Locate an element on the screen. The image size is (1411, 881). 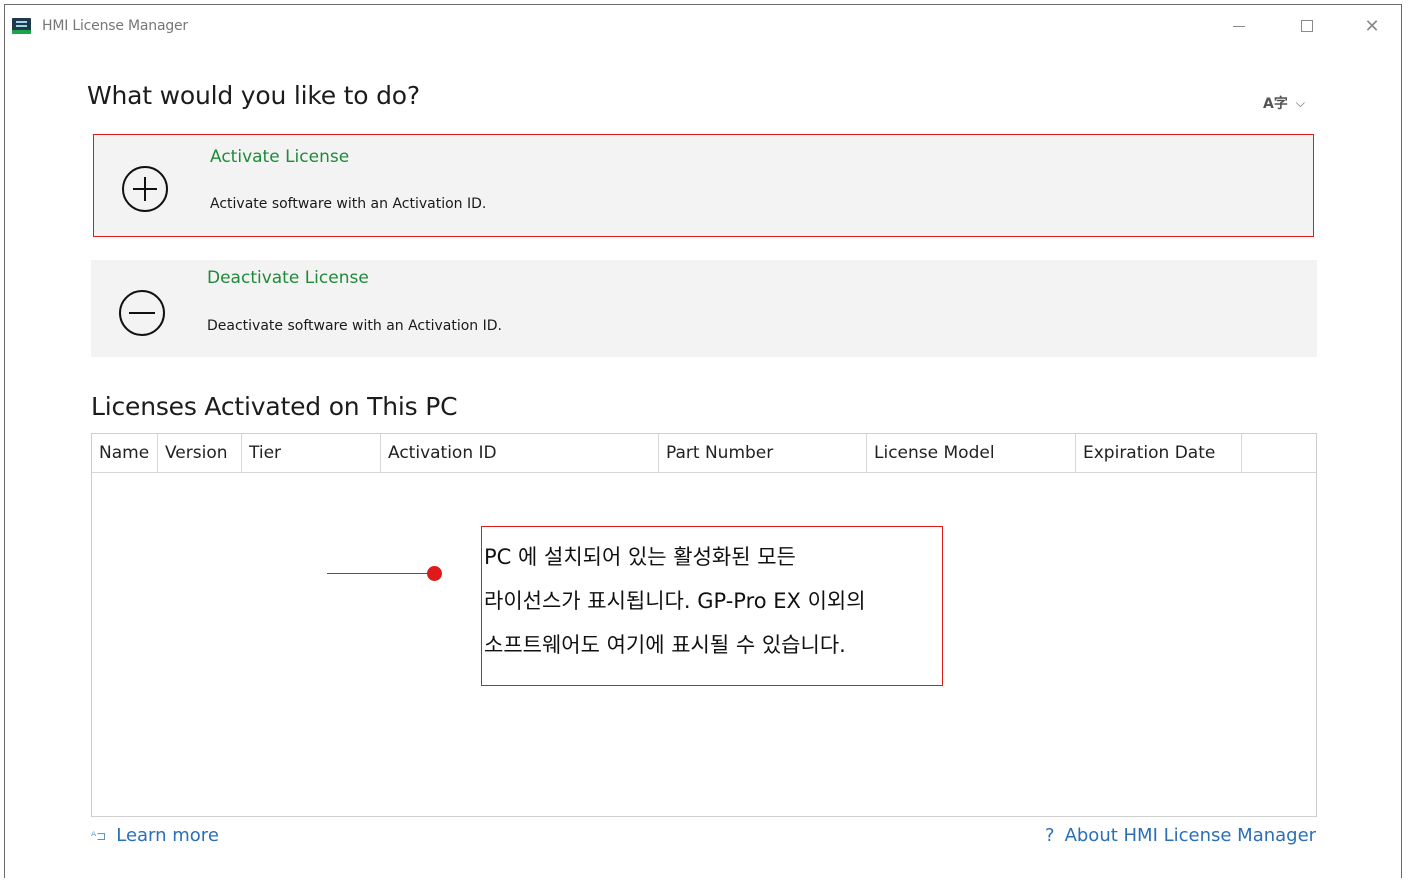
column-header-activation-id: Activation ID is located at coordinates (520, 453).